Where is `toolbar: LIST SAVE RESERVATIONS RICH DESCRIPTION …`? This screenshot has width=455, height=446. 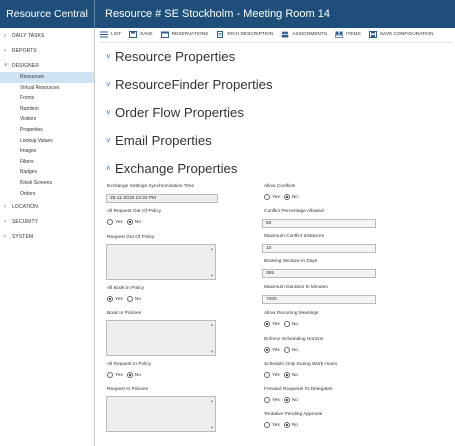
toolbar: LIST SAVE RESERVATIONS RICH DESCRIPTION … is located at coordinates (276, 34).